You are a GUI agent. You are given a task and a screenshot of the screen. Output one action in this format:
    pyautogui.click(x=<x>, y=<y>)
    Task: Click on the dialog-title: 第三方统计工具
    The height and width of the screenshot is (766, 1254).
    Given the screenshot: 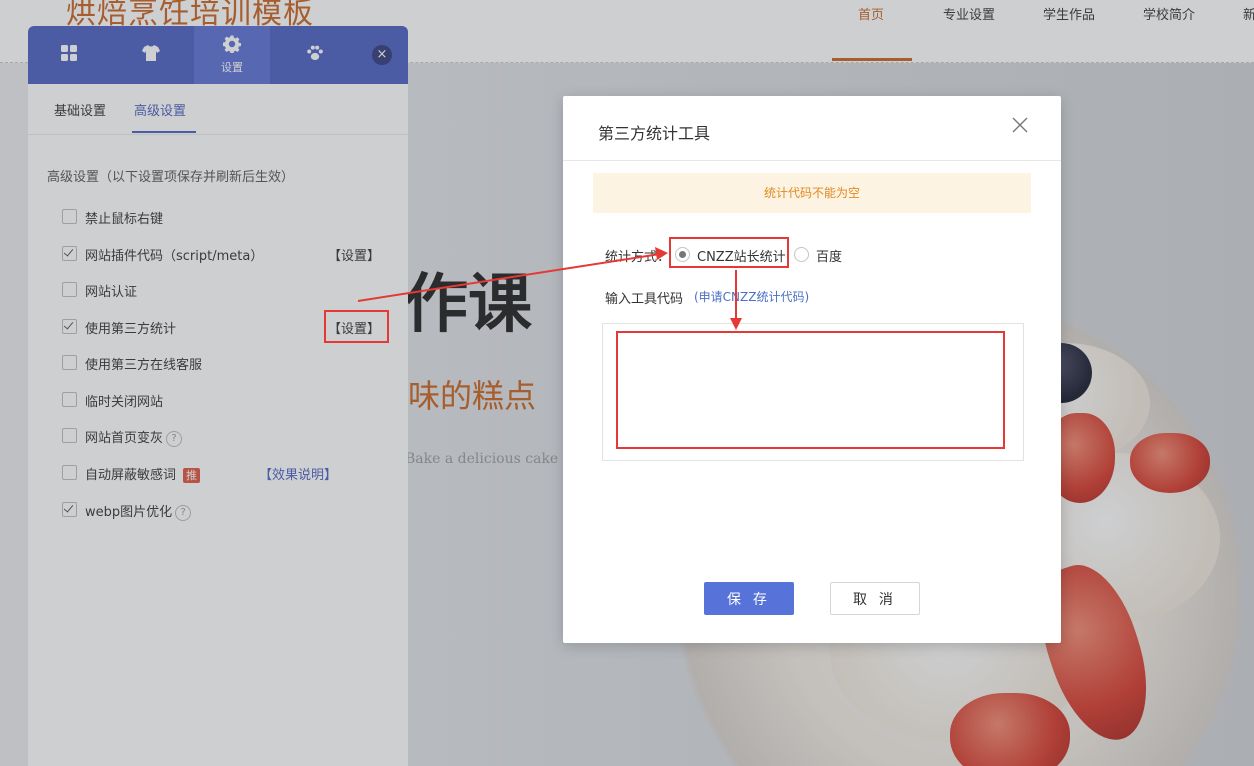 What is the action you would take?
    pyautogui.click(x=654, y=133)
    